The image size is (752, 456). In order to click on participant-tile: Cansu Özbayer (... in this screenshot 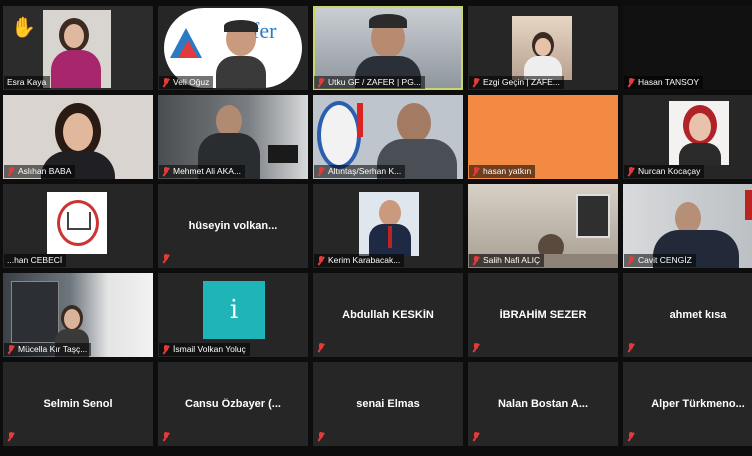, I will do `click(233, 404)`.